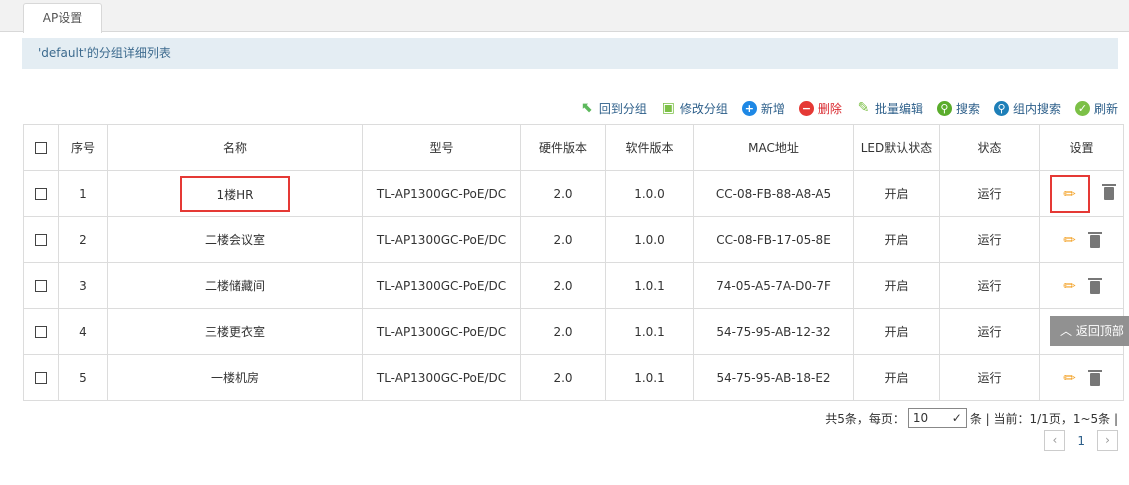 This screenshot has width=1129, height=485. I want to click on row-number: 2, so click(83, 239).